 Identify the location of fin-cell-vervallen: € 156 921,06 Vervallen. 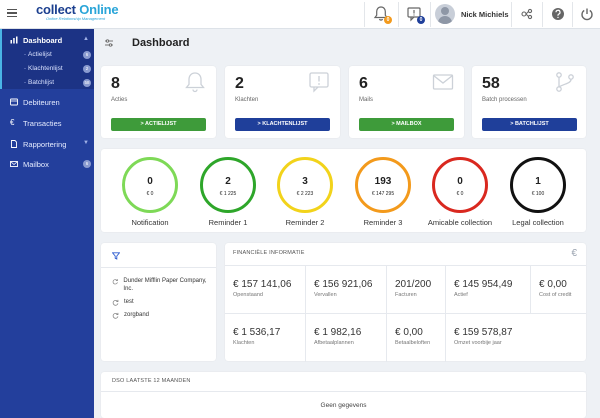
(346, 290).